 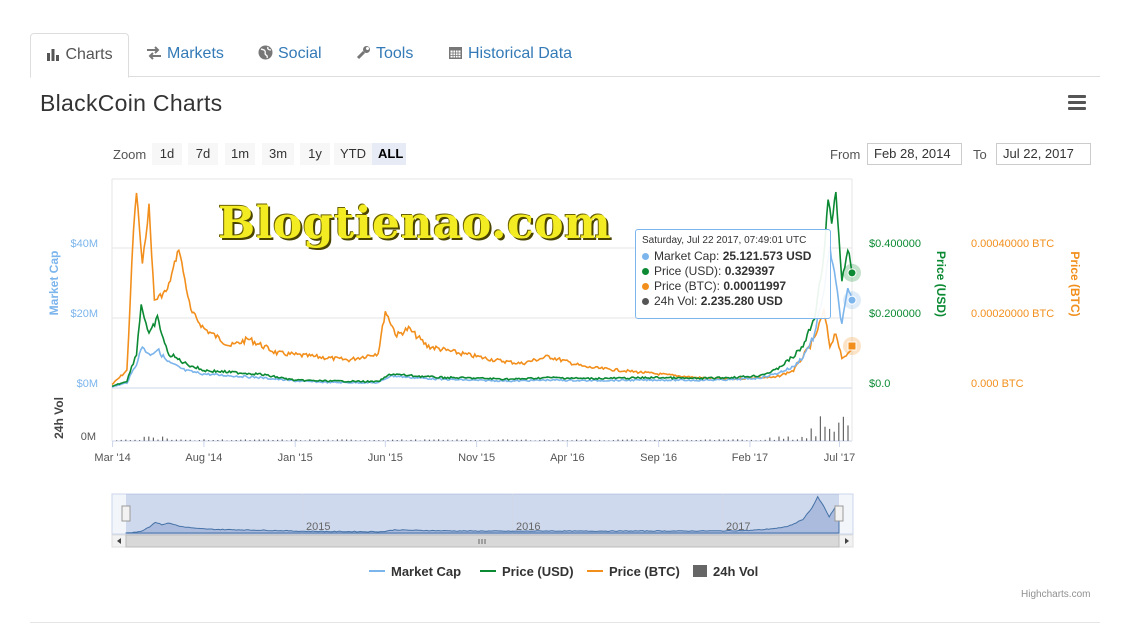 I want to click on usd-tick-0: $0.0, so click(x=879, y=384).